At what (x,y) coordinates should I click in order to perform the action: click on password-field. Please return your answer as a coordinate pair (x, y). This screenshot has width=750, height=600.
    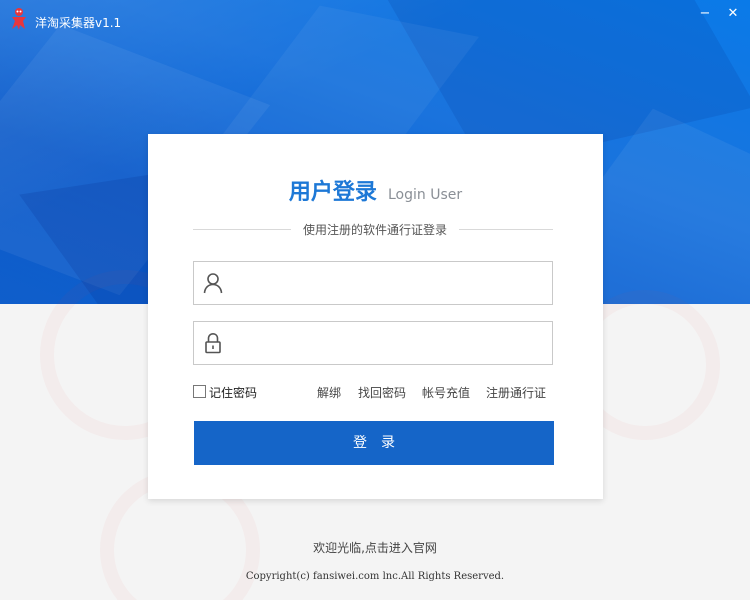
    Looking at the image, I should click on (373, 343).